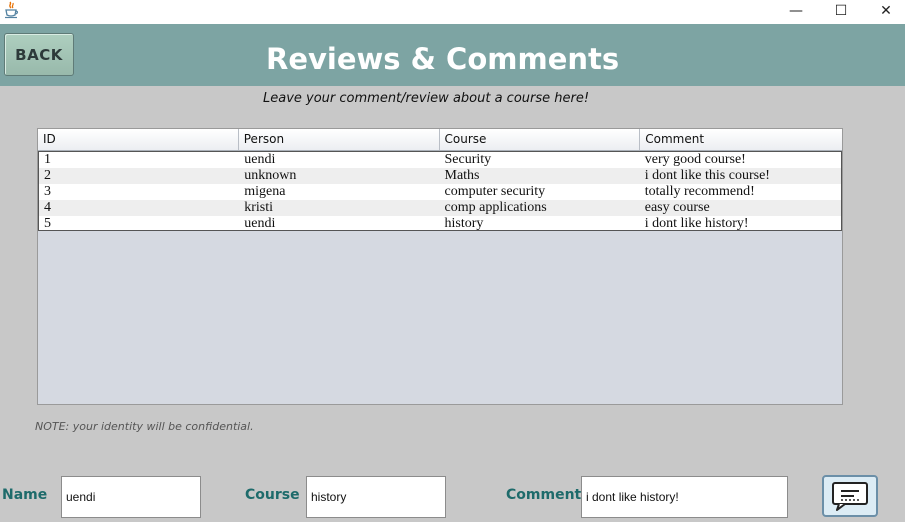  I want to click on cell-id: 5, so click(47, 223).